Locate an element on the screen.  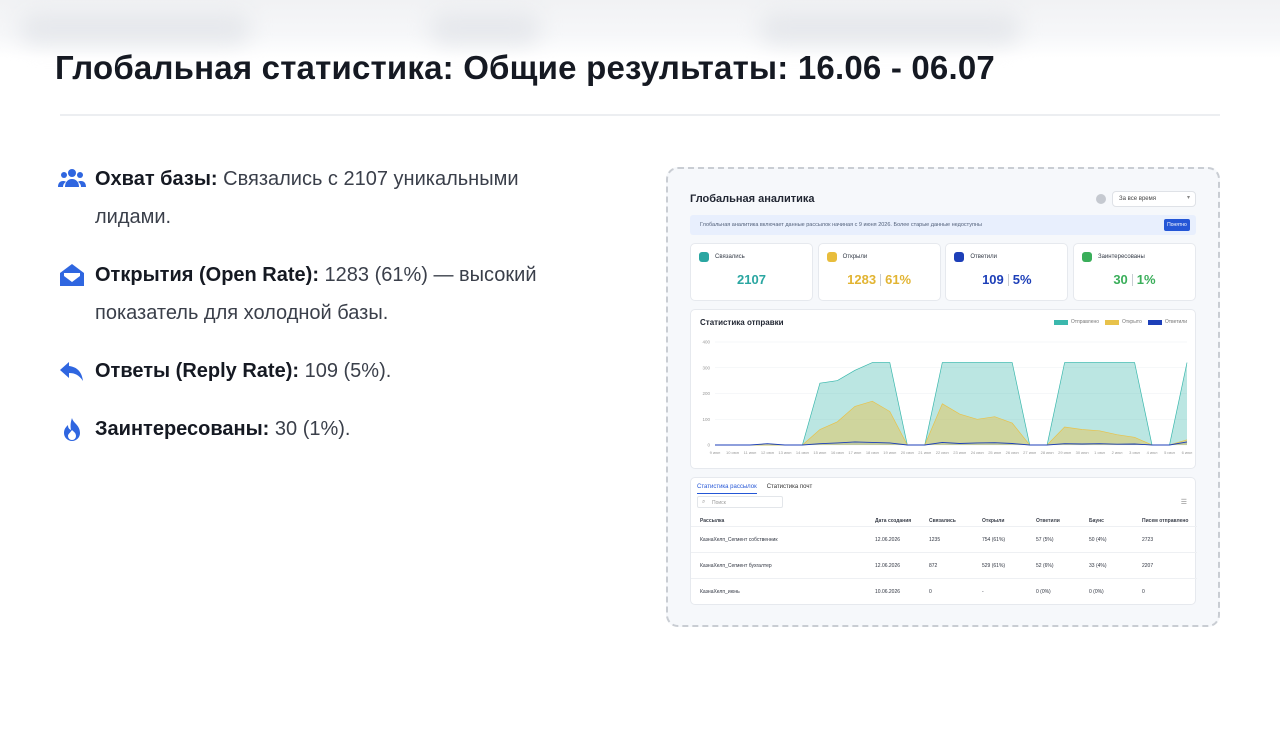
y-tick-label: 200 is located at coordinates (706, 393).